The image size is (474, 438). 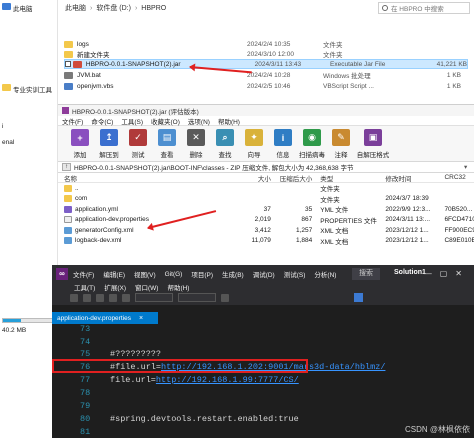 What do you see at coordinates (135, 354) in the screenshot?
I see `code-line: #?????????` at bounding box center [135, 354].